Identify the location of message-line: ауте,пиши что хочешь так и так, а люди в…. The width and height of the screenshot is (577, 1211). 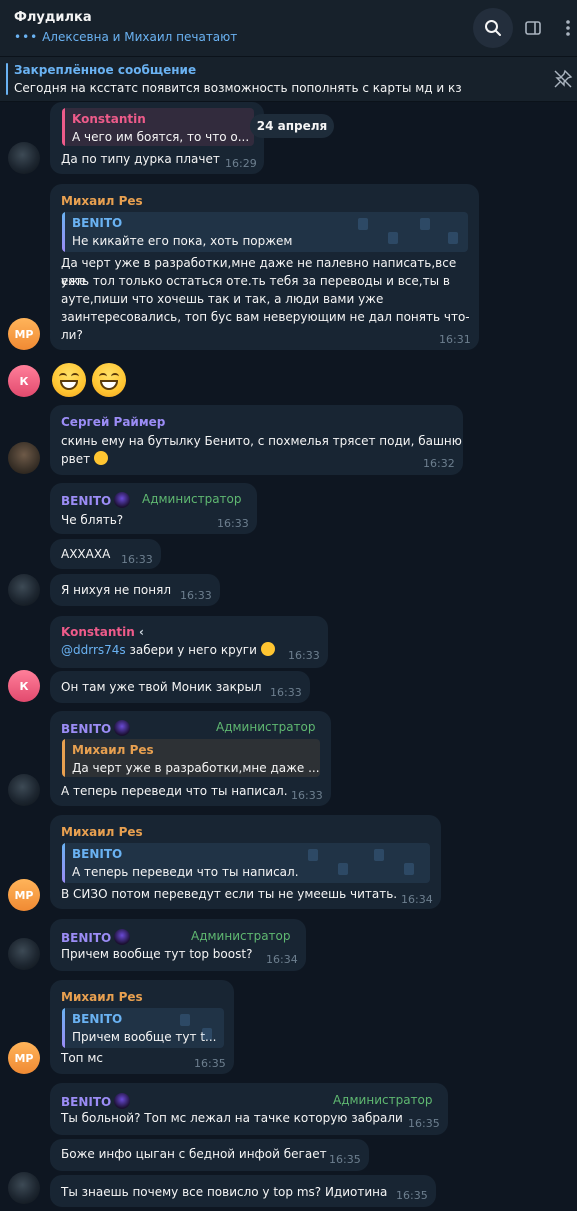
(222, 299).